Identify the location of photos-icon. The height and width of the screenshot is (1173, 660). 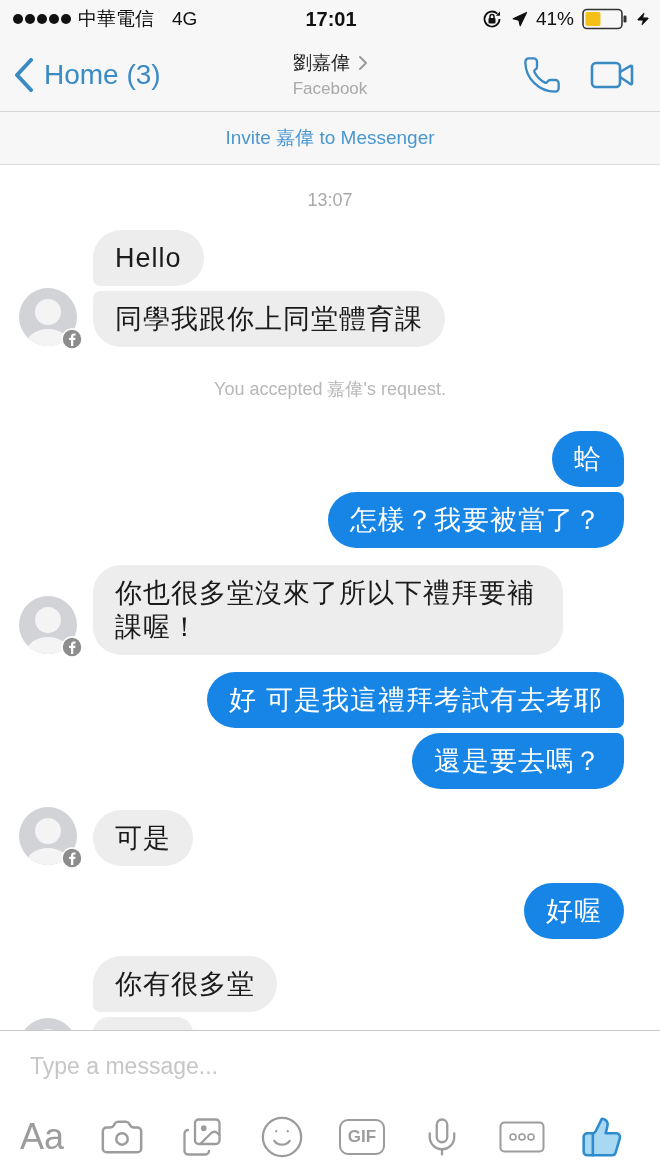
(202, 1137).